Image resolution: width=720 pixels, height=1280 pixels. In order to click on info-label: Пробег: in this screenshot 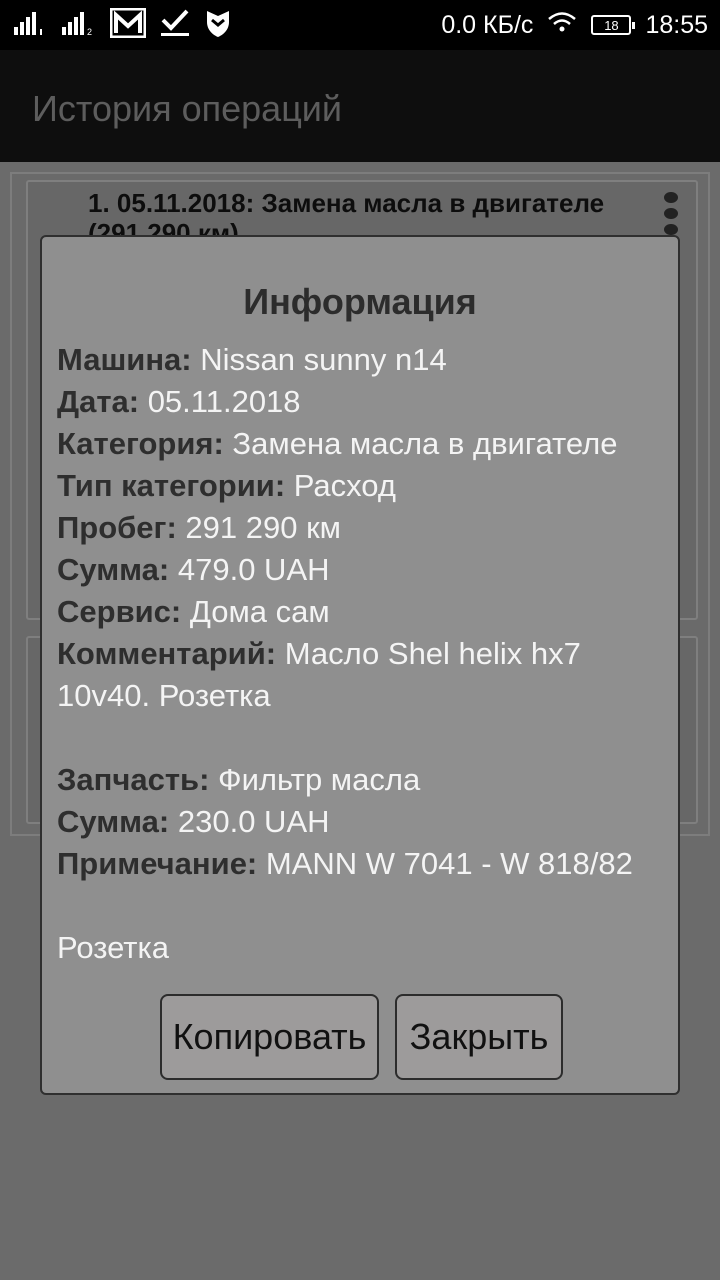, I will do `click(117, 527)`.